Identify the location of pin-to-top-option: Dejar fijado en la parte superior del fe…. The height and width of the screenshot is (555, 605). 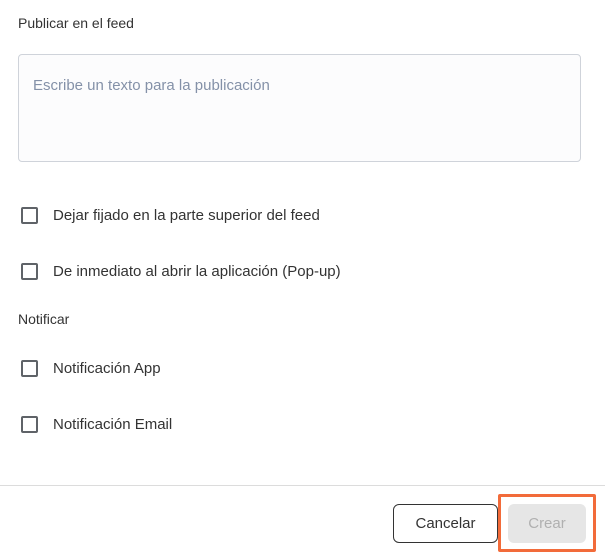
(170, 215).